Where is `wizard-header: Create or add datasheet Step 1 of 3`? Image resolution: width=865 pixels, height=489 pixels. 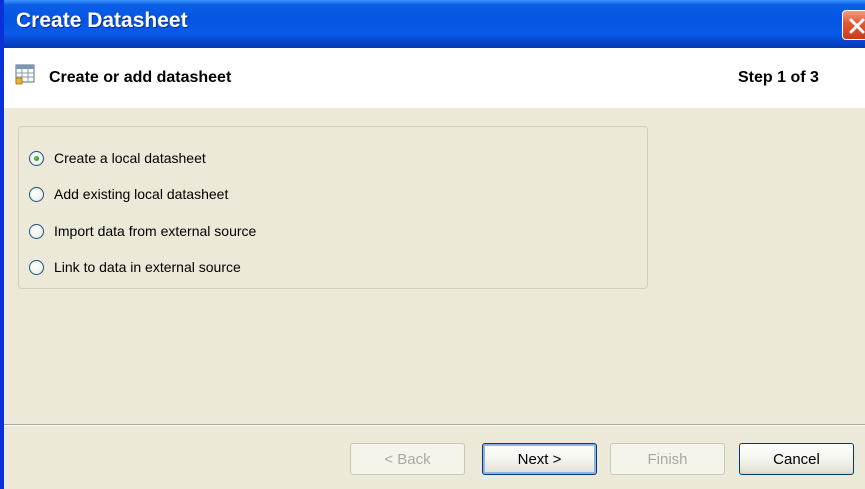
wizard-header: Create or add datasheet Step 1 of 3 is located at coordinates (434, 78).